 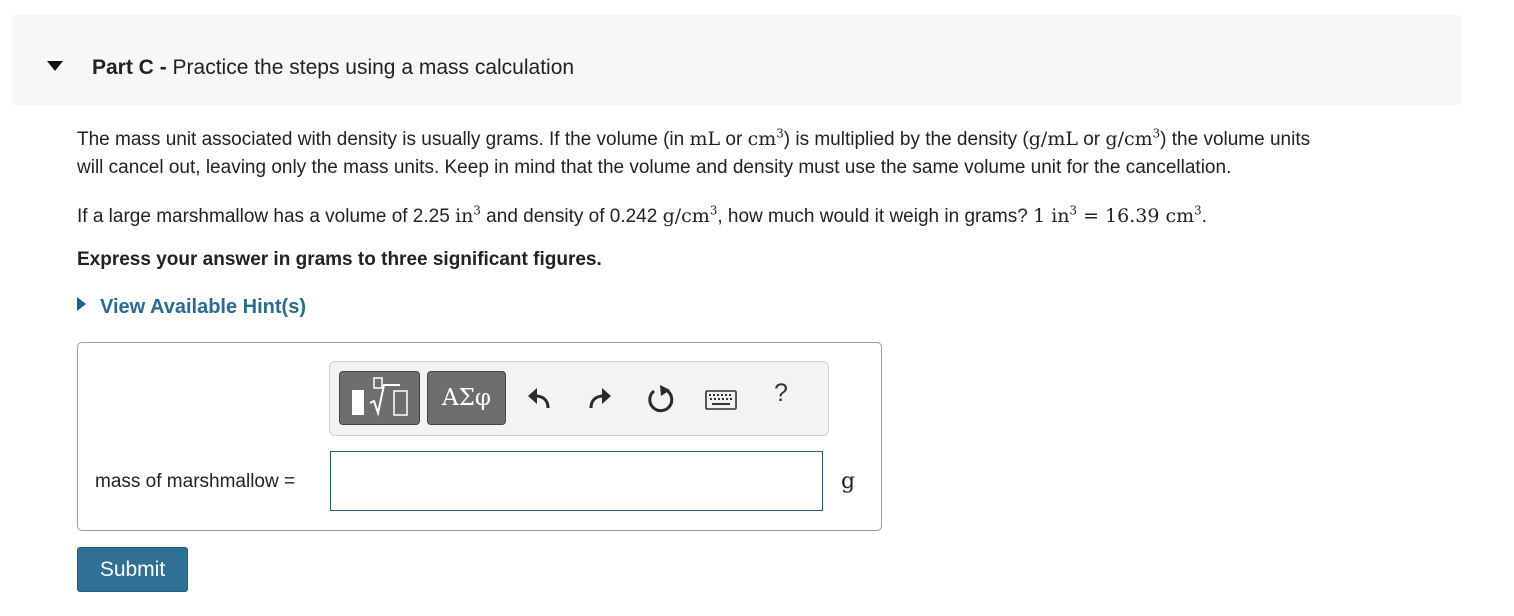 I want to click on expand-triangle-icon, so click(x=81, y=304).